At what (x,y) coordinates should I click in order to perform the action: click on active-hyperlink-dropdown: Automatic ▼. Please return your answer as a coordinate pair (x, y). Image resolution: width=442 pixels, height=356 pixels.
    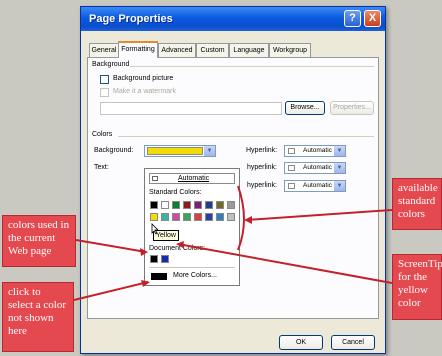
    Looking at the image, I should click on (315, 186).